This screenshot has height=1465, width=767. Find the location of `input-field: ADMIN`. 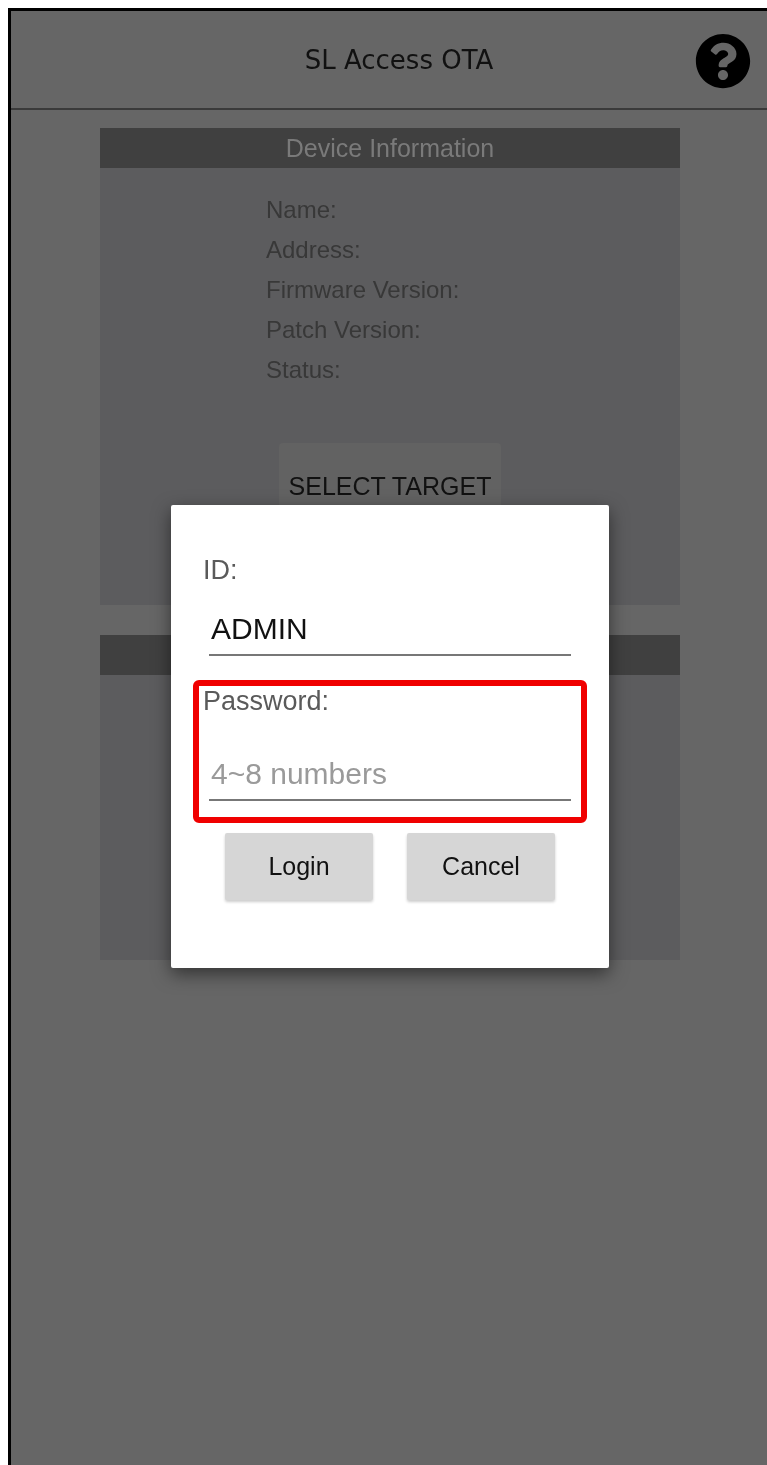

input-field: ADMIN is located at coordinates (390, 634).